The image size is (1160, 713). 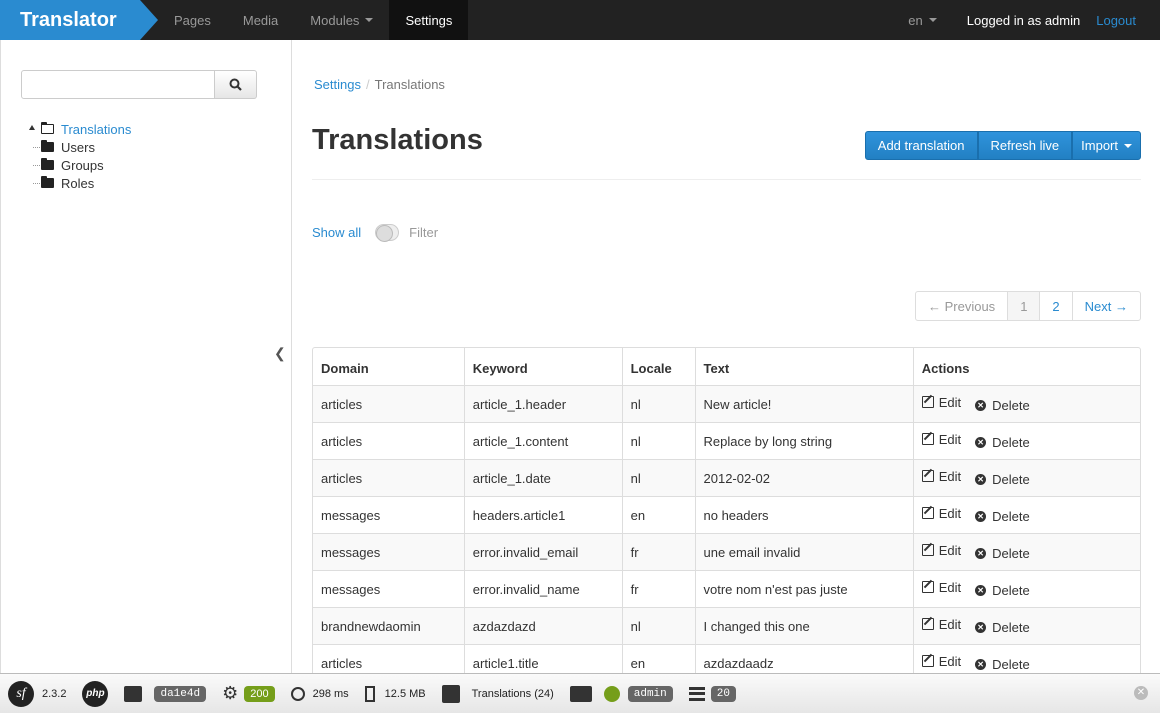 I want to click on sidebar-collapse-icon: ❮, so click(x=280, y=353).